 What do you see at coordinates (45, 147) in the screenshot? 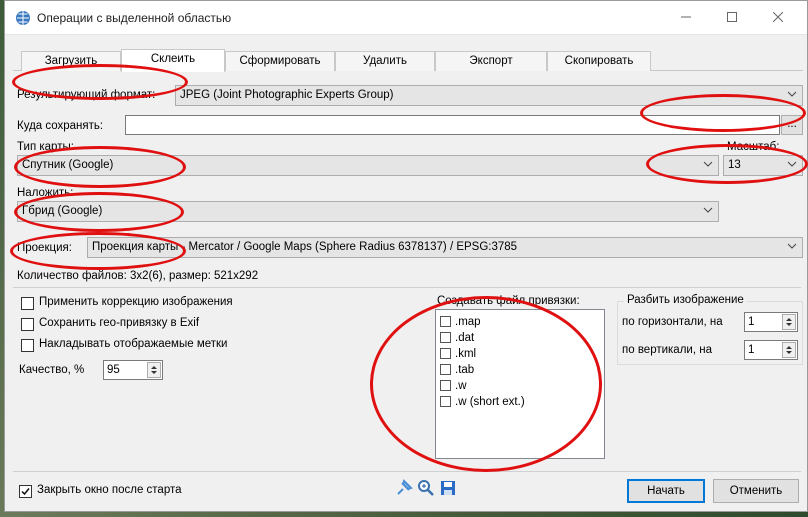
I see `map-type-label: Тип карты:` at bounding box center [45, 147].